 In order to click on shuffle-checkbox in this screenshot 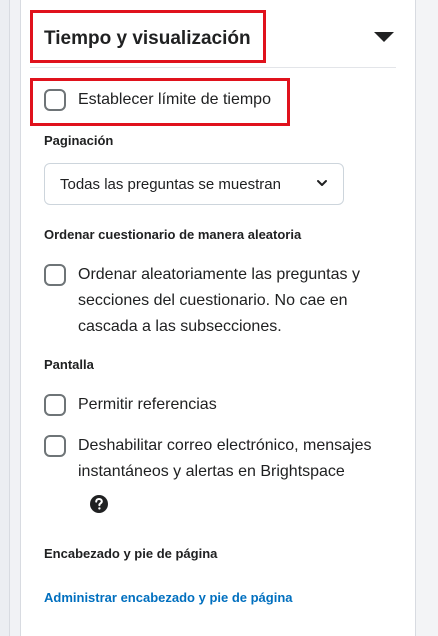, I will do `click(55, 275)`.